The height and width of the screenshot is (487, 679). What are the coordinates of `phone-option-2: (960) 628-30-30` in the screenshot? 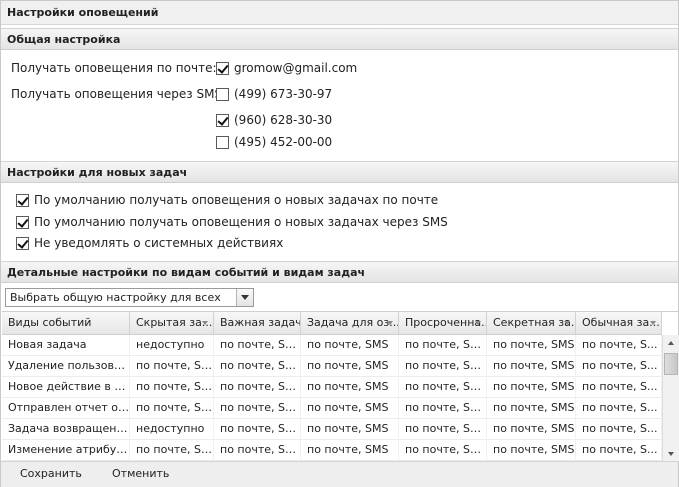 It's located at (274, 120).